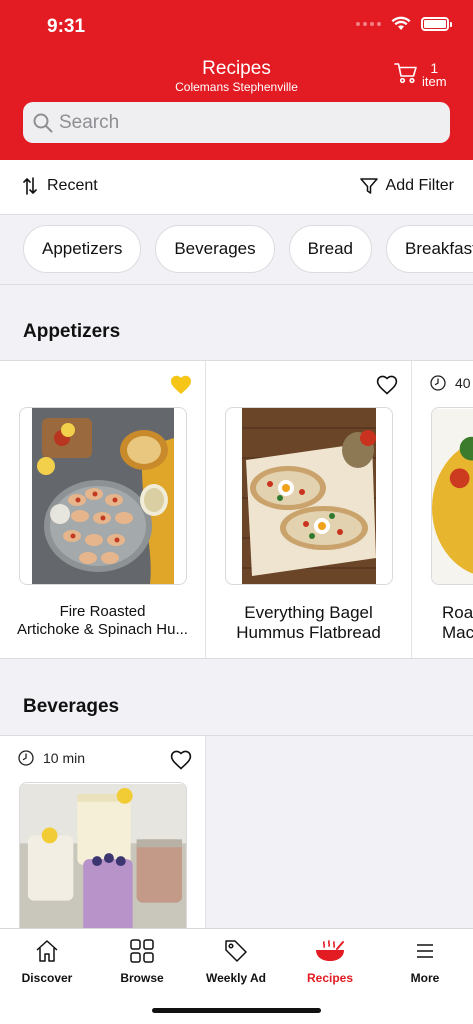  Describe the element at coordinates (102, 611) in the screenshot. I see `recipe-name-line-1: Fire Roasted` at that location.